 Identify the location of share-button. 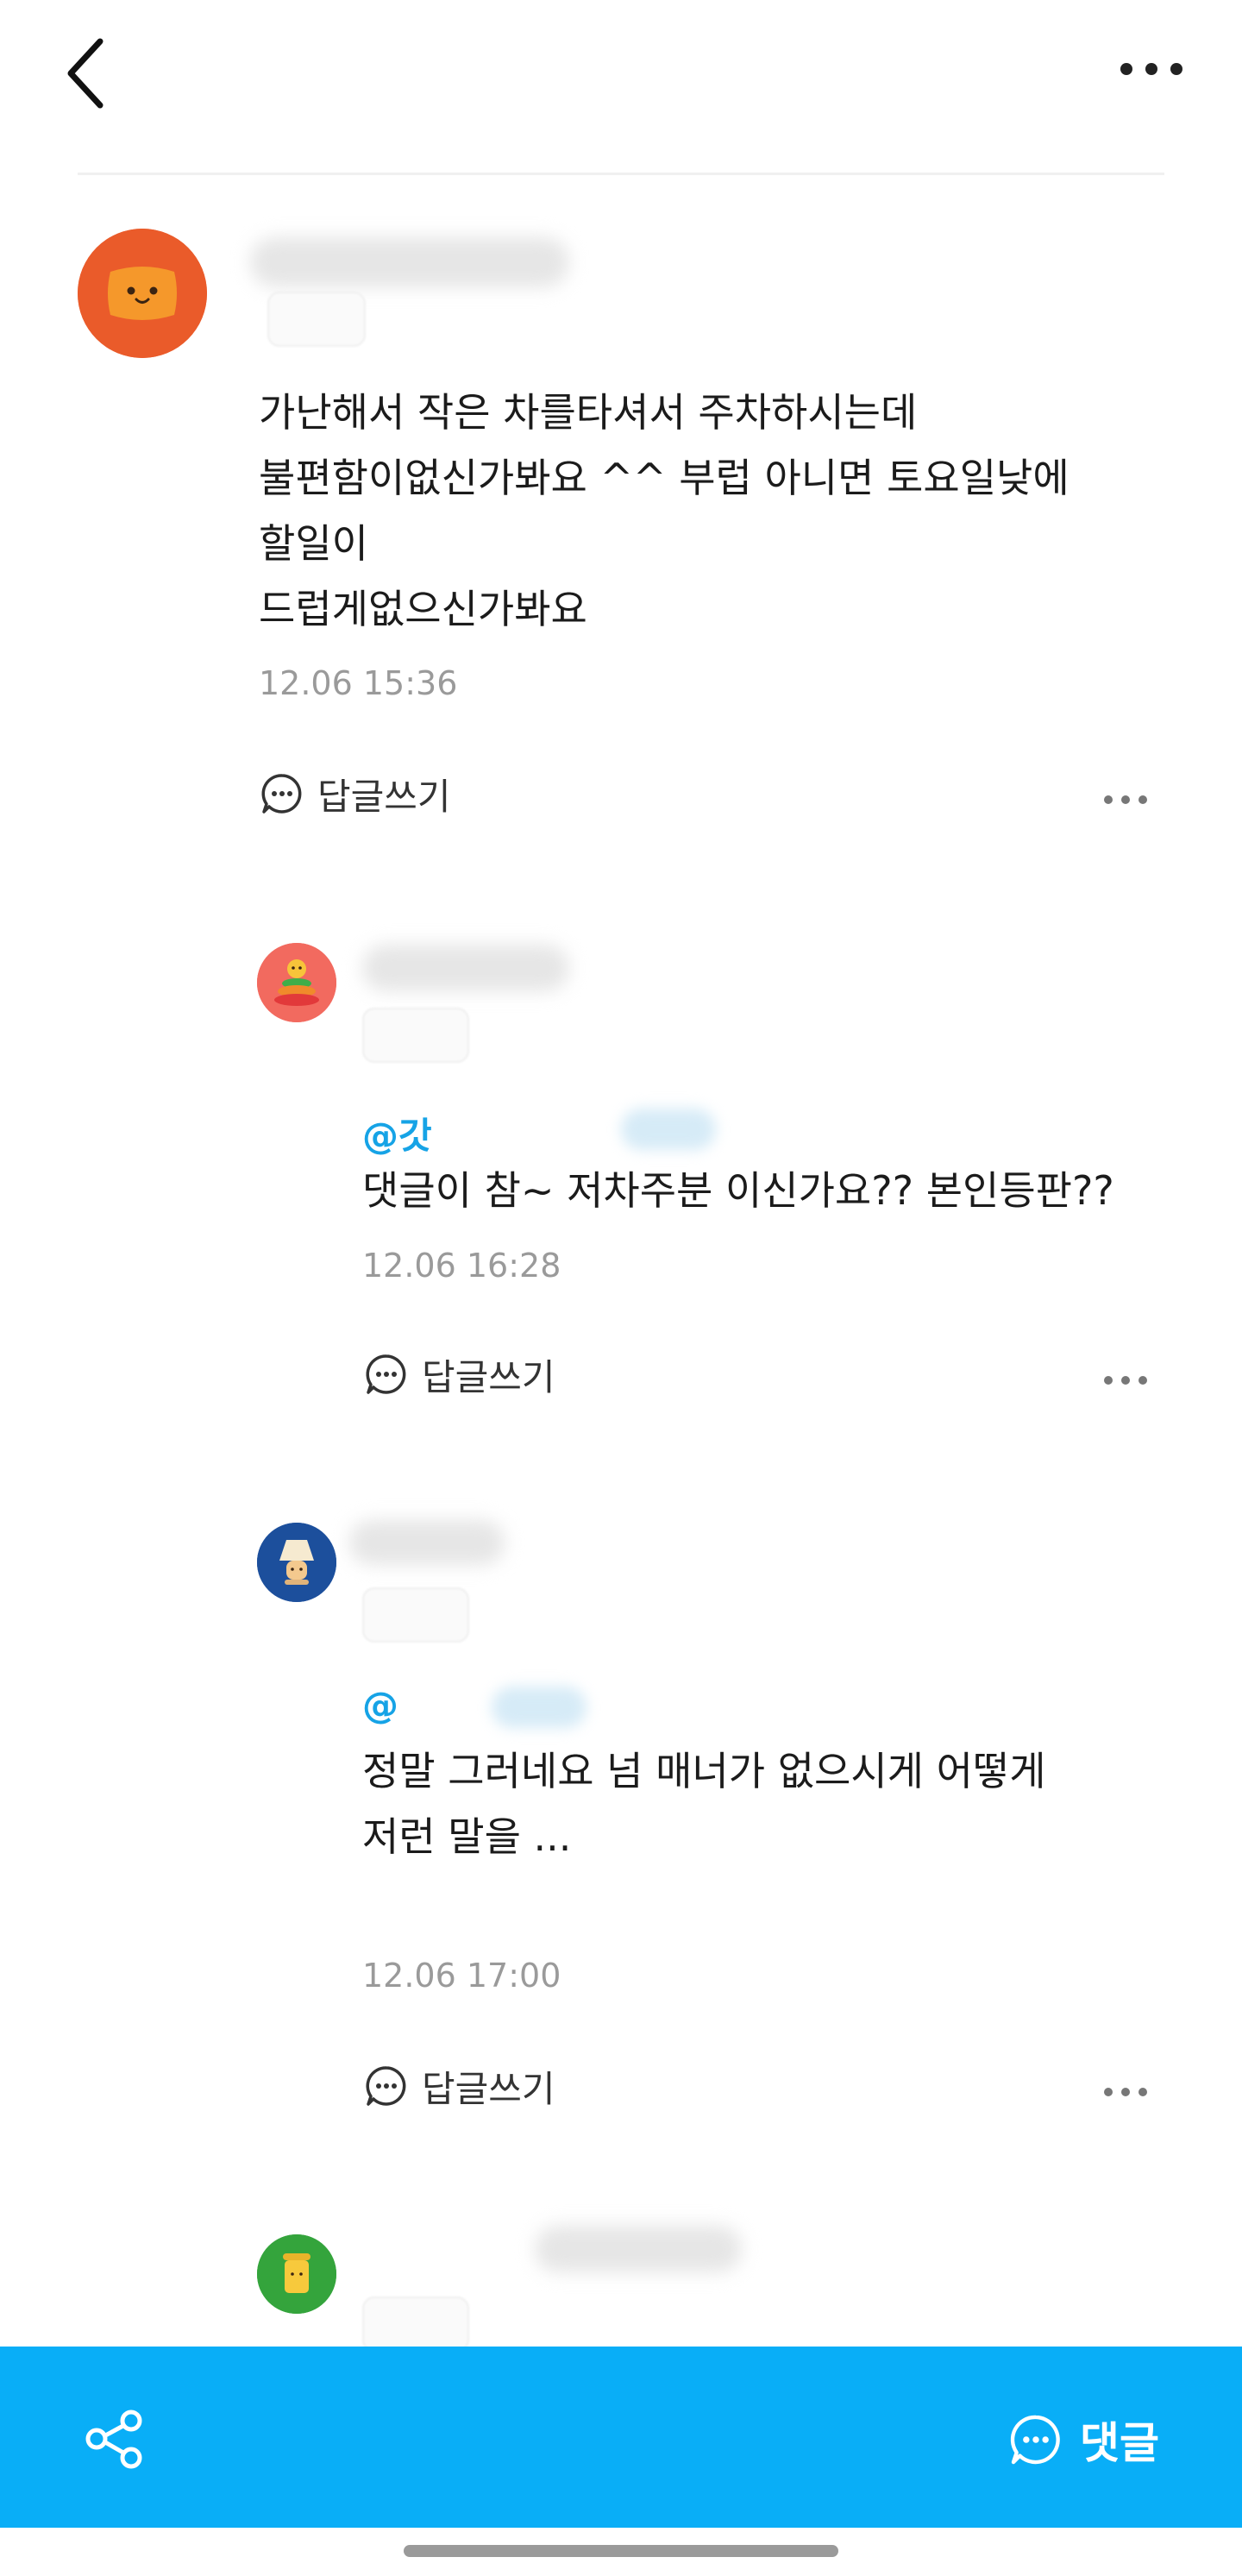
(115, 2439).